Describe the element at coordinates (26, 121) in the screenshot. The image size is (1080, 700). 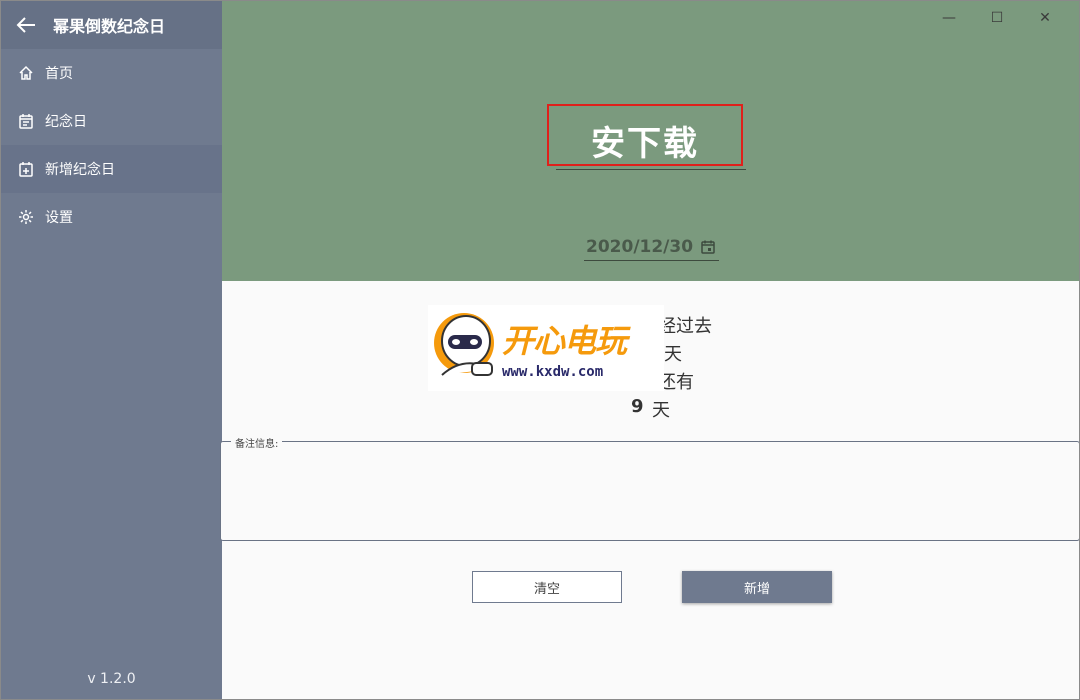
I see `event-icon` at that location.